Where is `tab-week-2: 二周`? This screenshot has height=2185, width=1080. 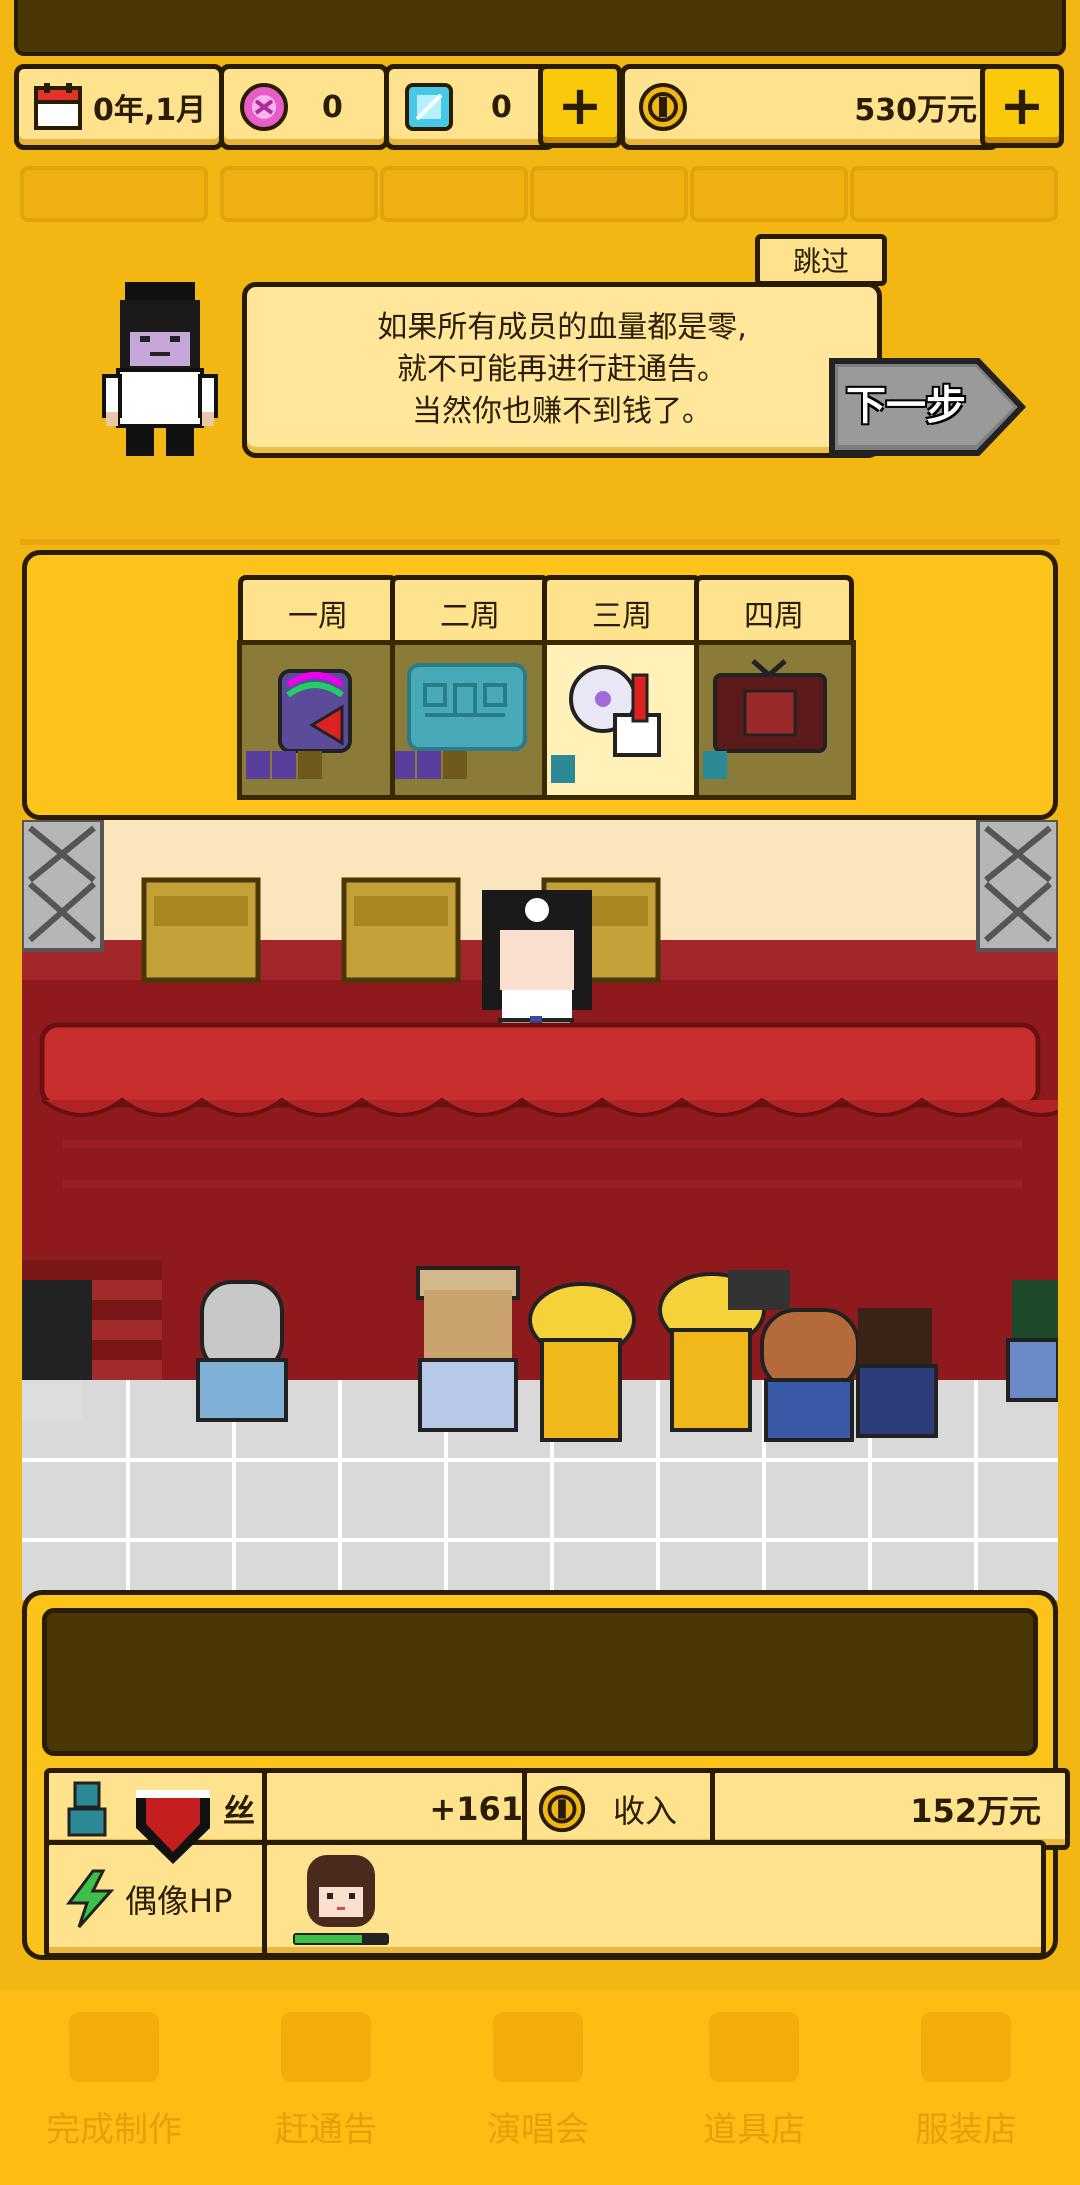
tab-week-2: 二周 is located at coordinates (470, 610).